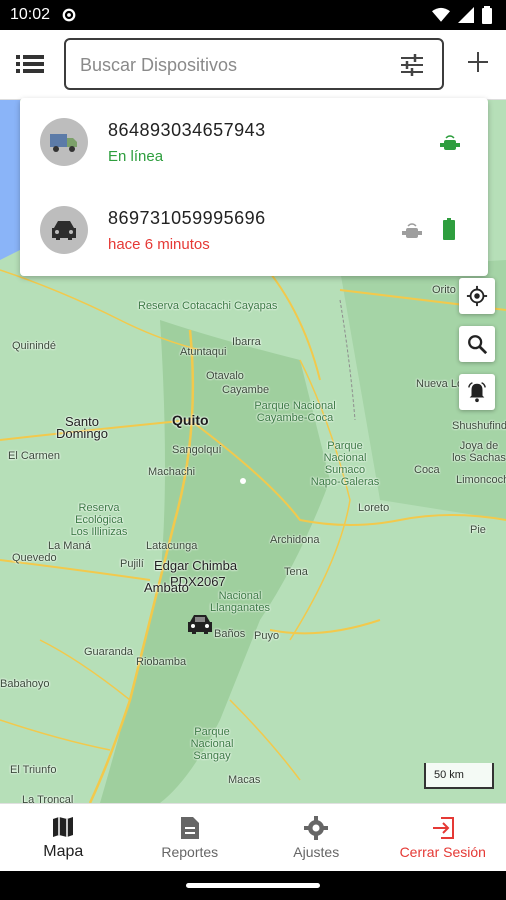 The width and height of the screenshot is (506, 900). Describe the element at coordinates (99, 520) in the screenshot. I see `map-label: Reserva Ecológica Los Illinizas` at that location.